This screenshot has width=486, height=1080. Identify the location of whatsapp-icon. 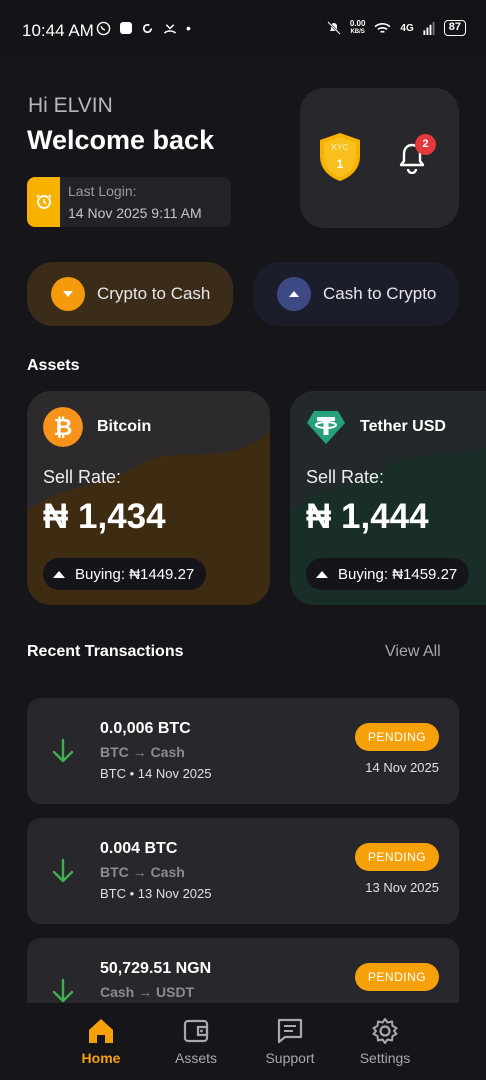
(103, 28).